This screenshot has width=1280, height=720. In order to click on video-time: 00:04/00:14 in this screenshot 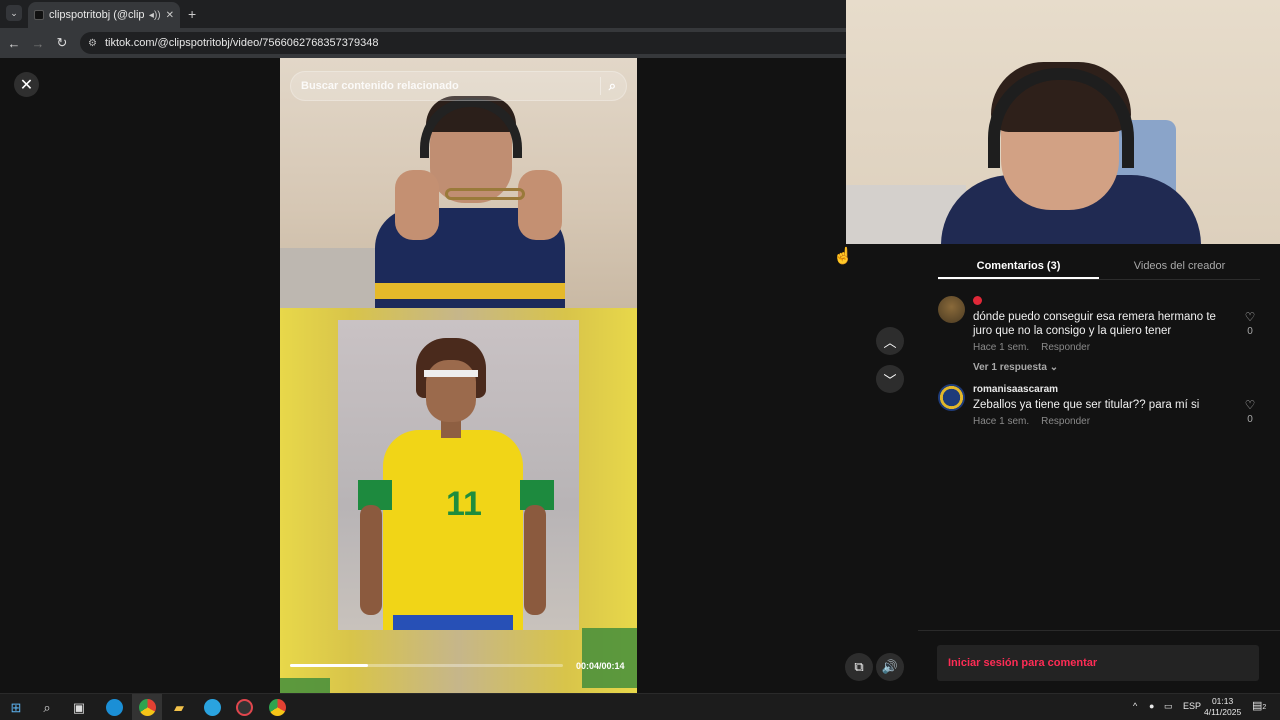, I will do `click(600, 666)`.